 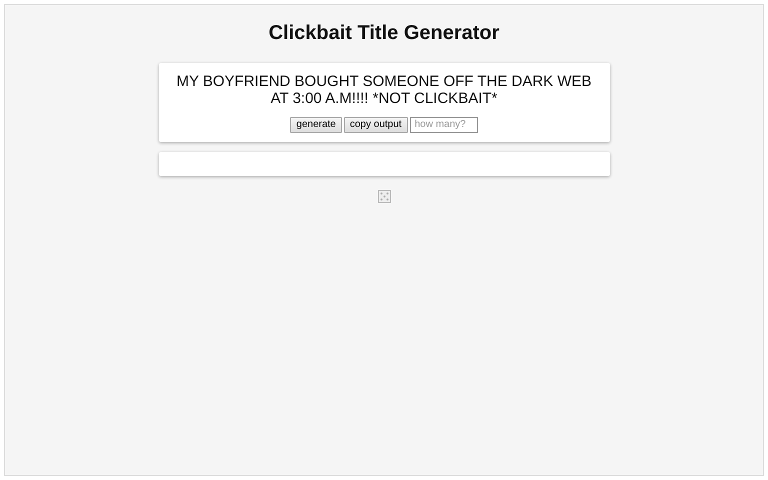 What do you see at coordinates (444, 125) in the screenshot?
I see `count-field: how many?` at bounding box center [444, 125].